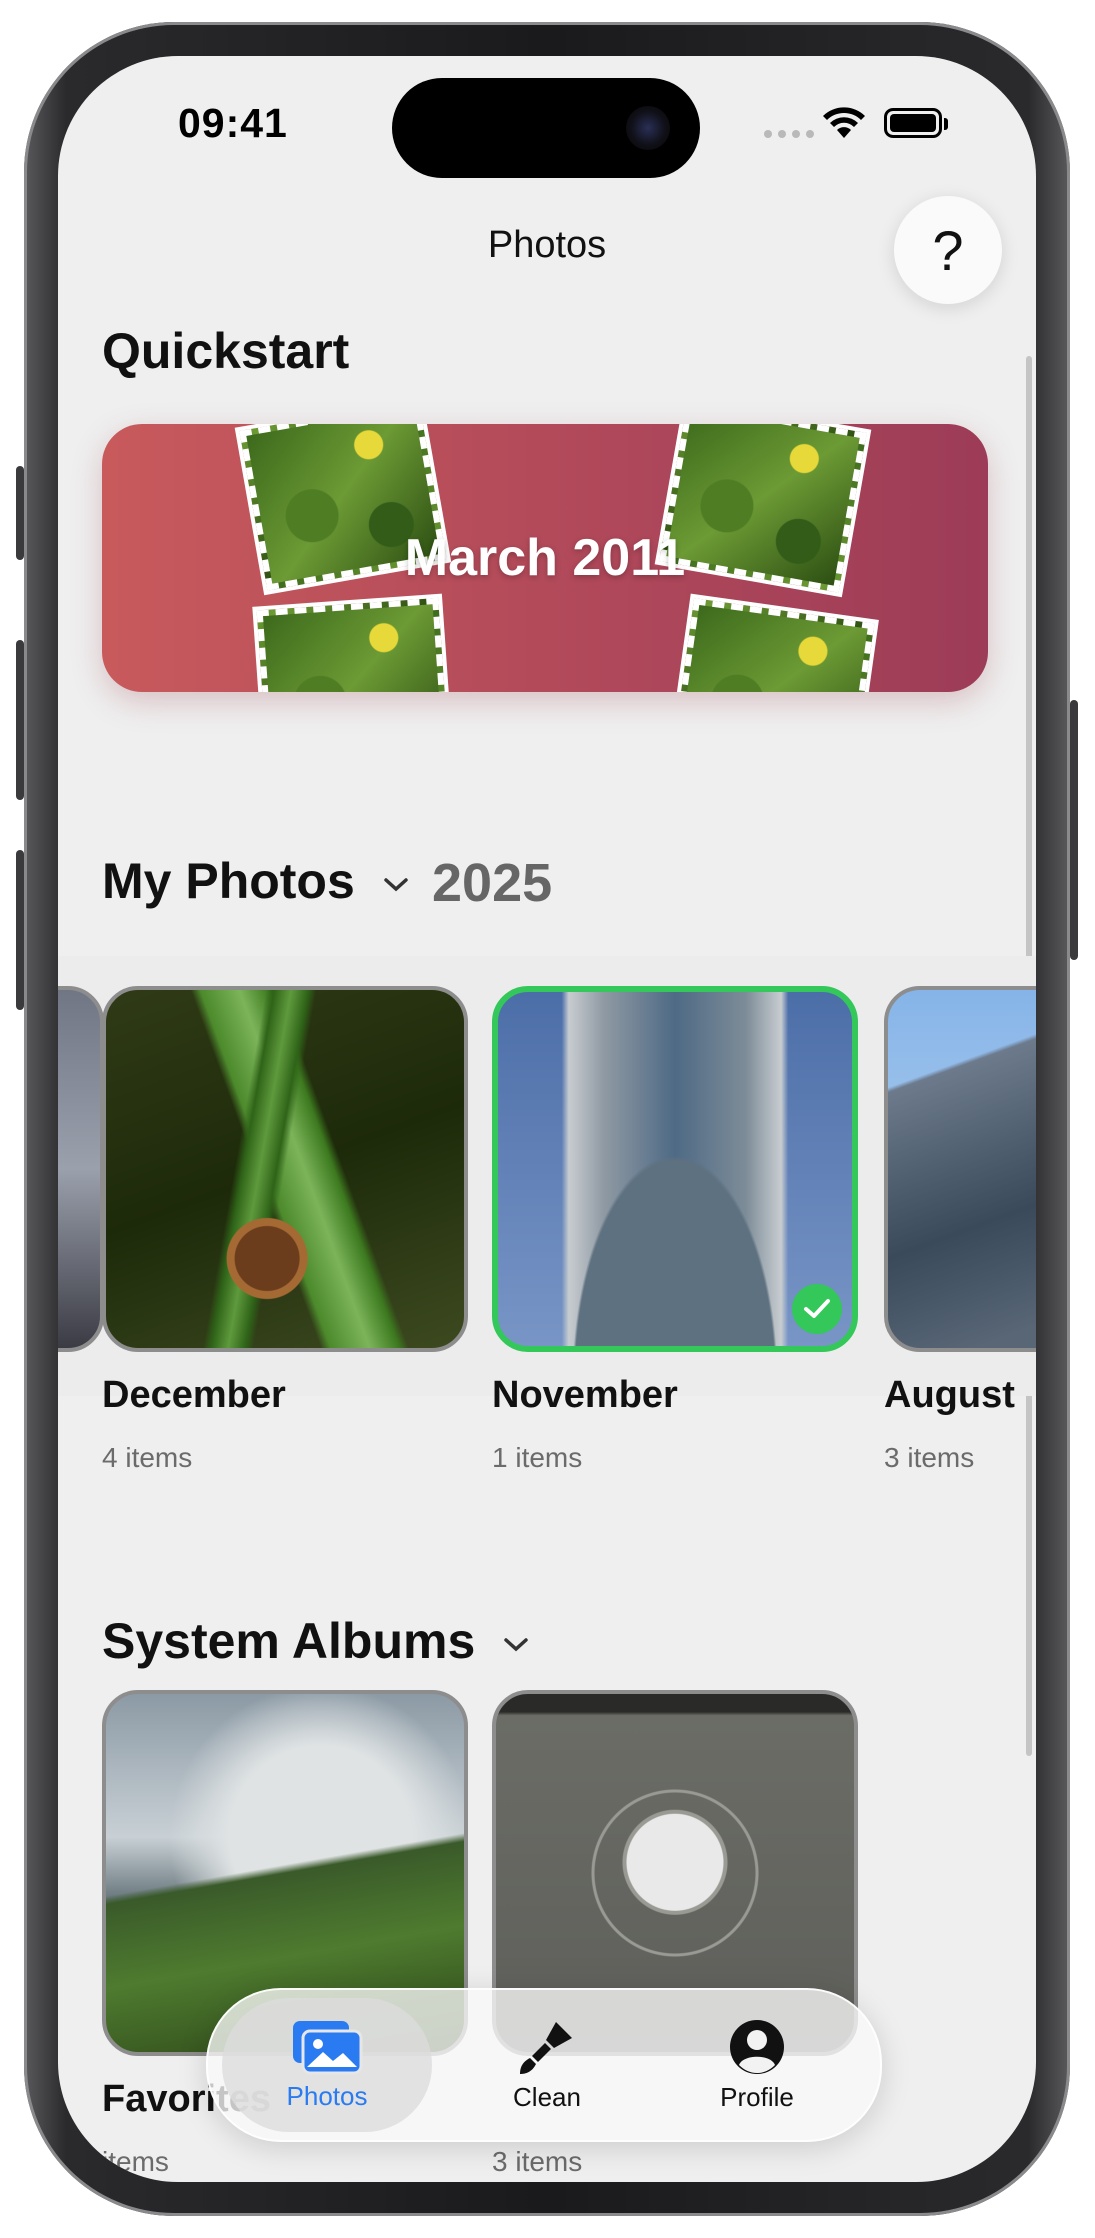  What do you see at coordinates (675, 1169) in the screenshot?
I see `album-thumbnail-november` at bounding box center [675, 1169].